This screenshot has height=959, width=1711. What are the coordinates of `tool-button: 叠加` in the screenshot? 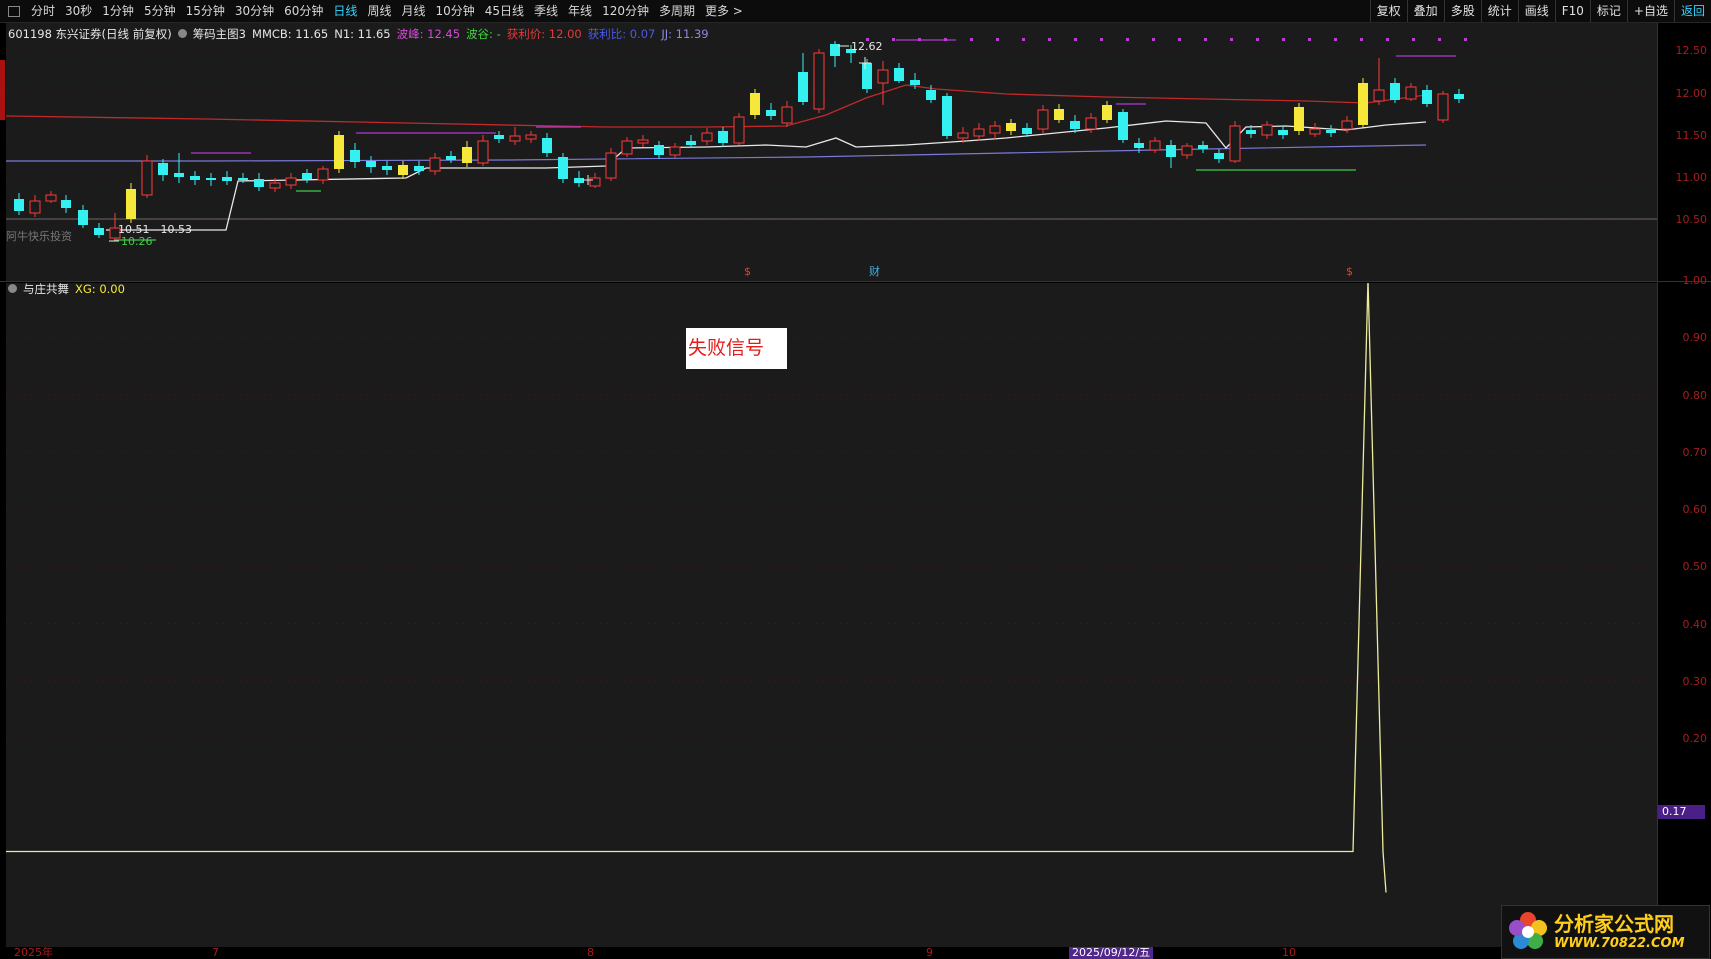 It's located at (1425, 11).